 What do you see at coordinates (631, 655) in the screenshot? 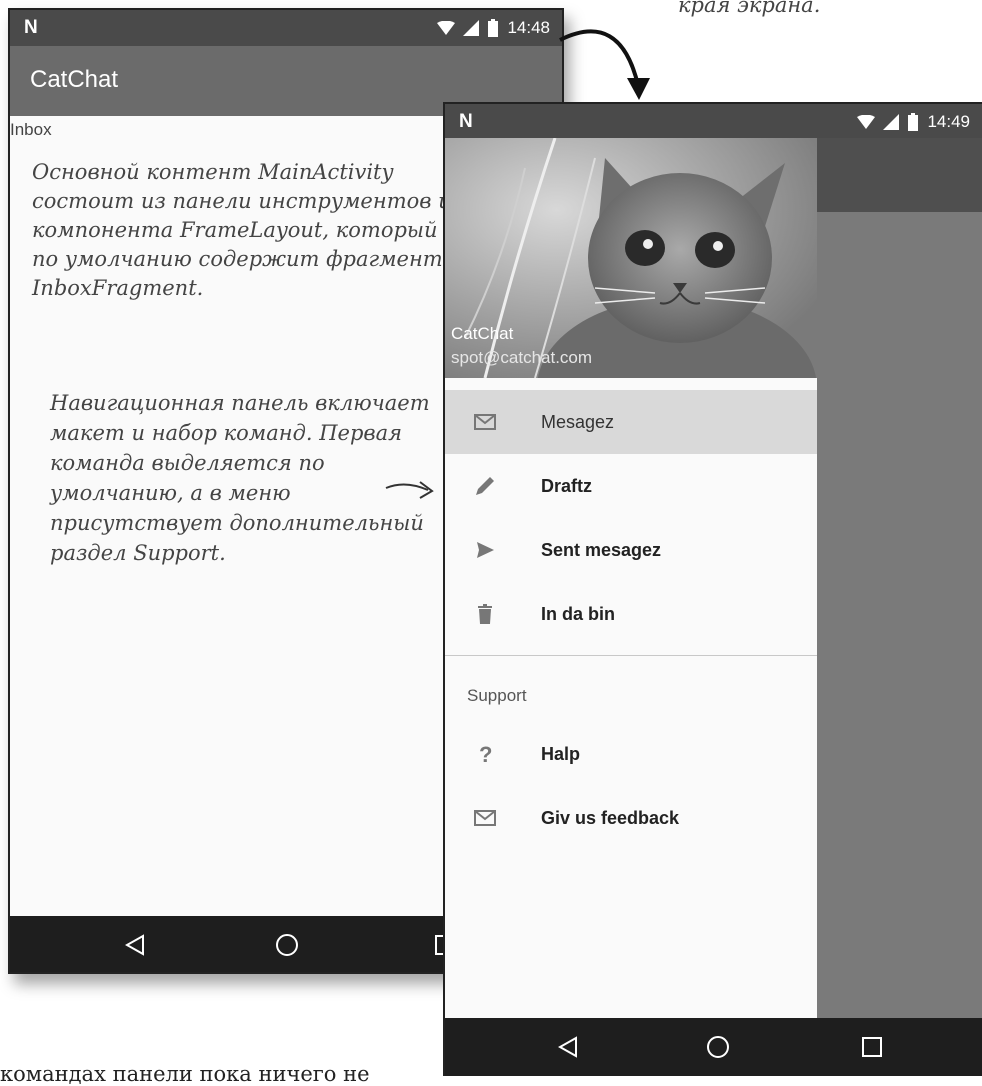
I see `menu-divider` at bounding box center [631, 655].